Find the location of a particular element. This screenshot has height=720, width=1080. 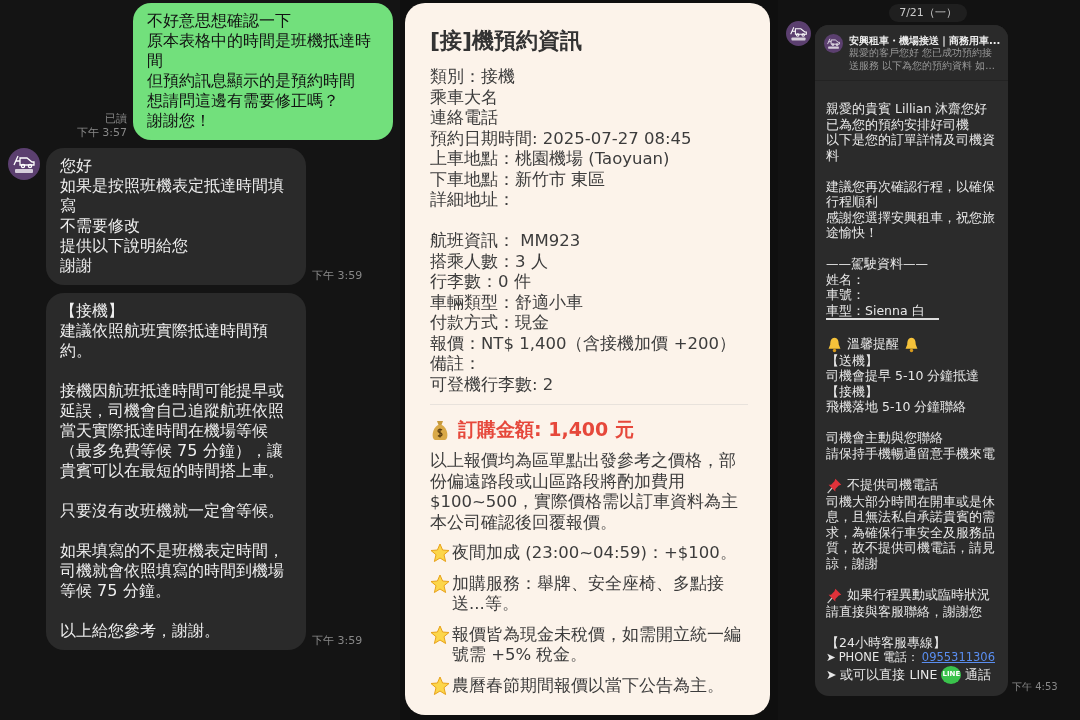

section-heading: 如果行程異動或臨時狀況 is located at coordinates (918, 595).